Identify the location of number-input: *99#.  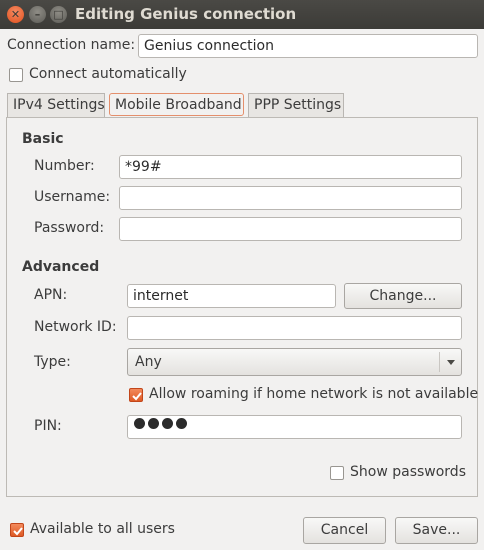
(290, 167).